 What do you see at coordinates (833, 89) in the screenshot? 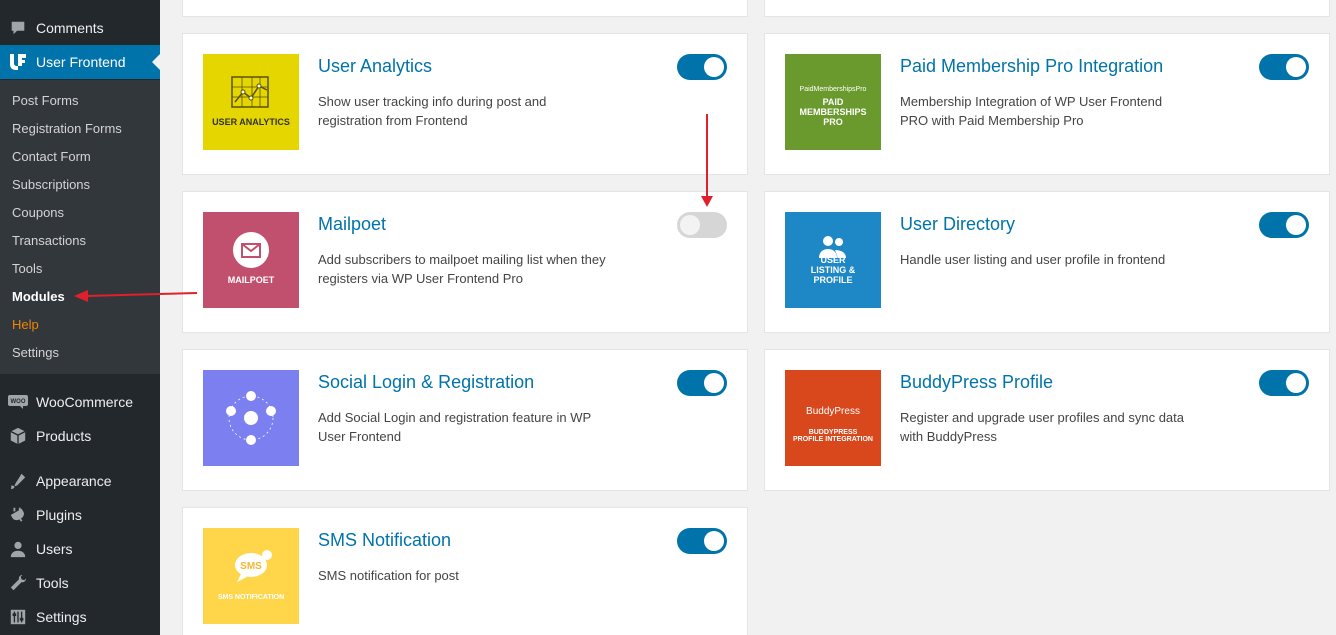
I see `pmpro-logo-text: PaidMembershipsPro` at bounding box center [833, 89].